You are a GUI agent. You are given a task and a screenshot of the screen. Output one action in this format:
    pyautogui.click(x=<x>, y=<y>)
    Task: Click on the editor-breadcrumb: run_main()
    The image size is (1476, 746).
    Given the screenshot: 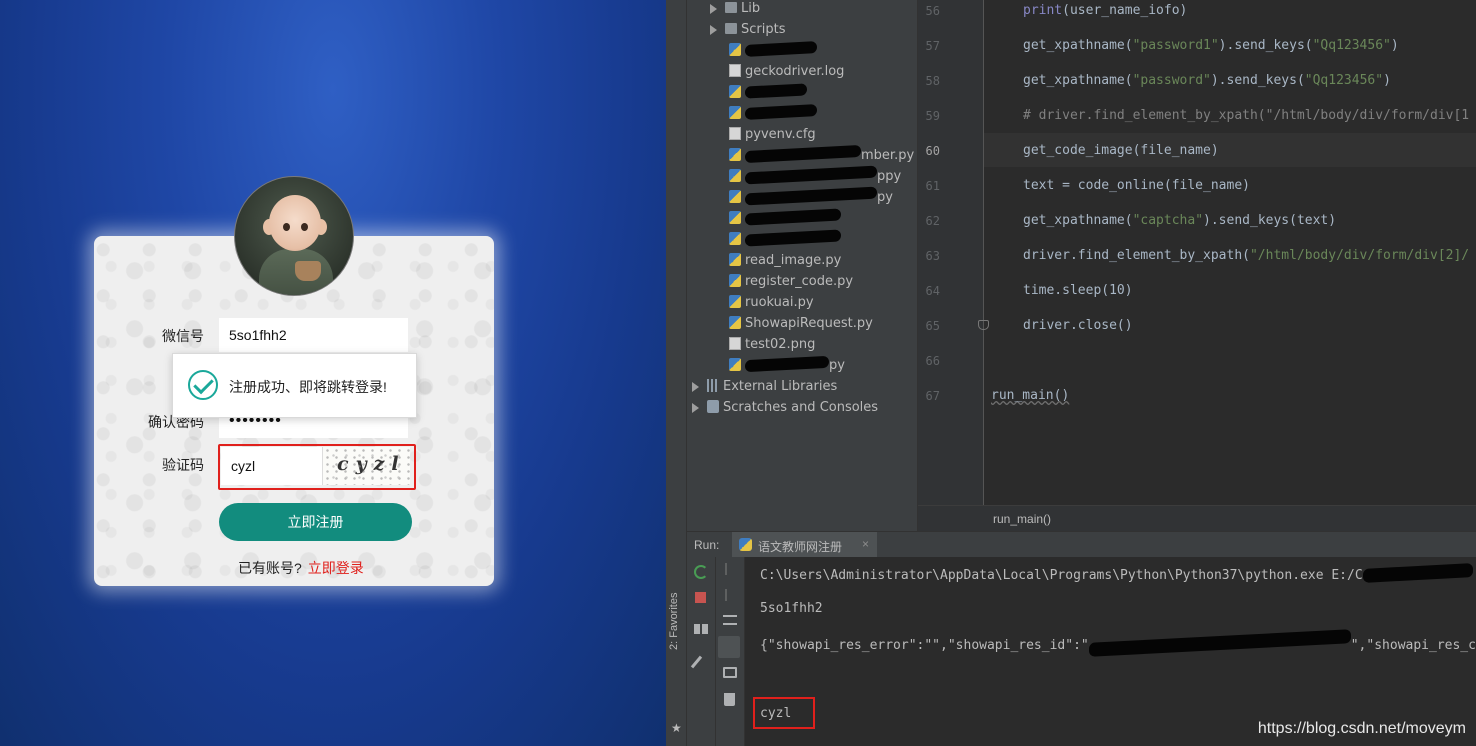 What is the action you would take?
    pyautogui.click(x=1197, y=518)
    